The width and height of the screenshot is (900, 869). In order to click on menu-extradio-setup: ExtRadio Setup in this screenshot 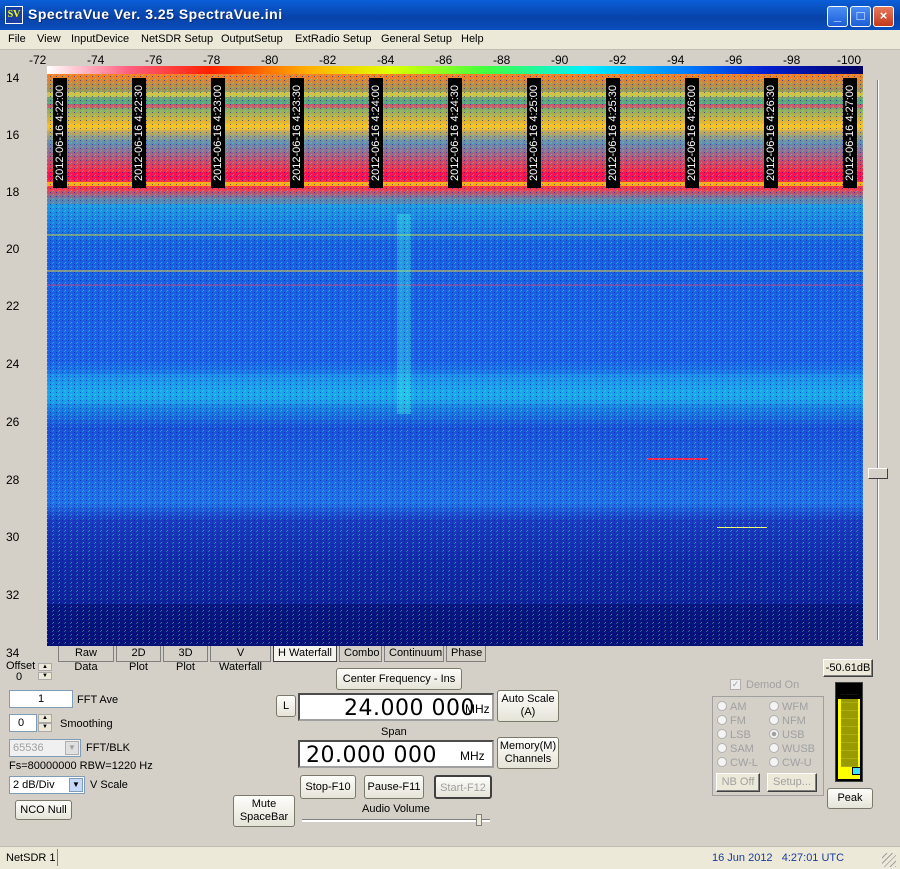, I will do `click(333, 39)`.